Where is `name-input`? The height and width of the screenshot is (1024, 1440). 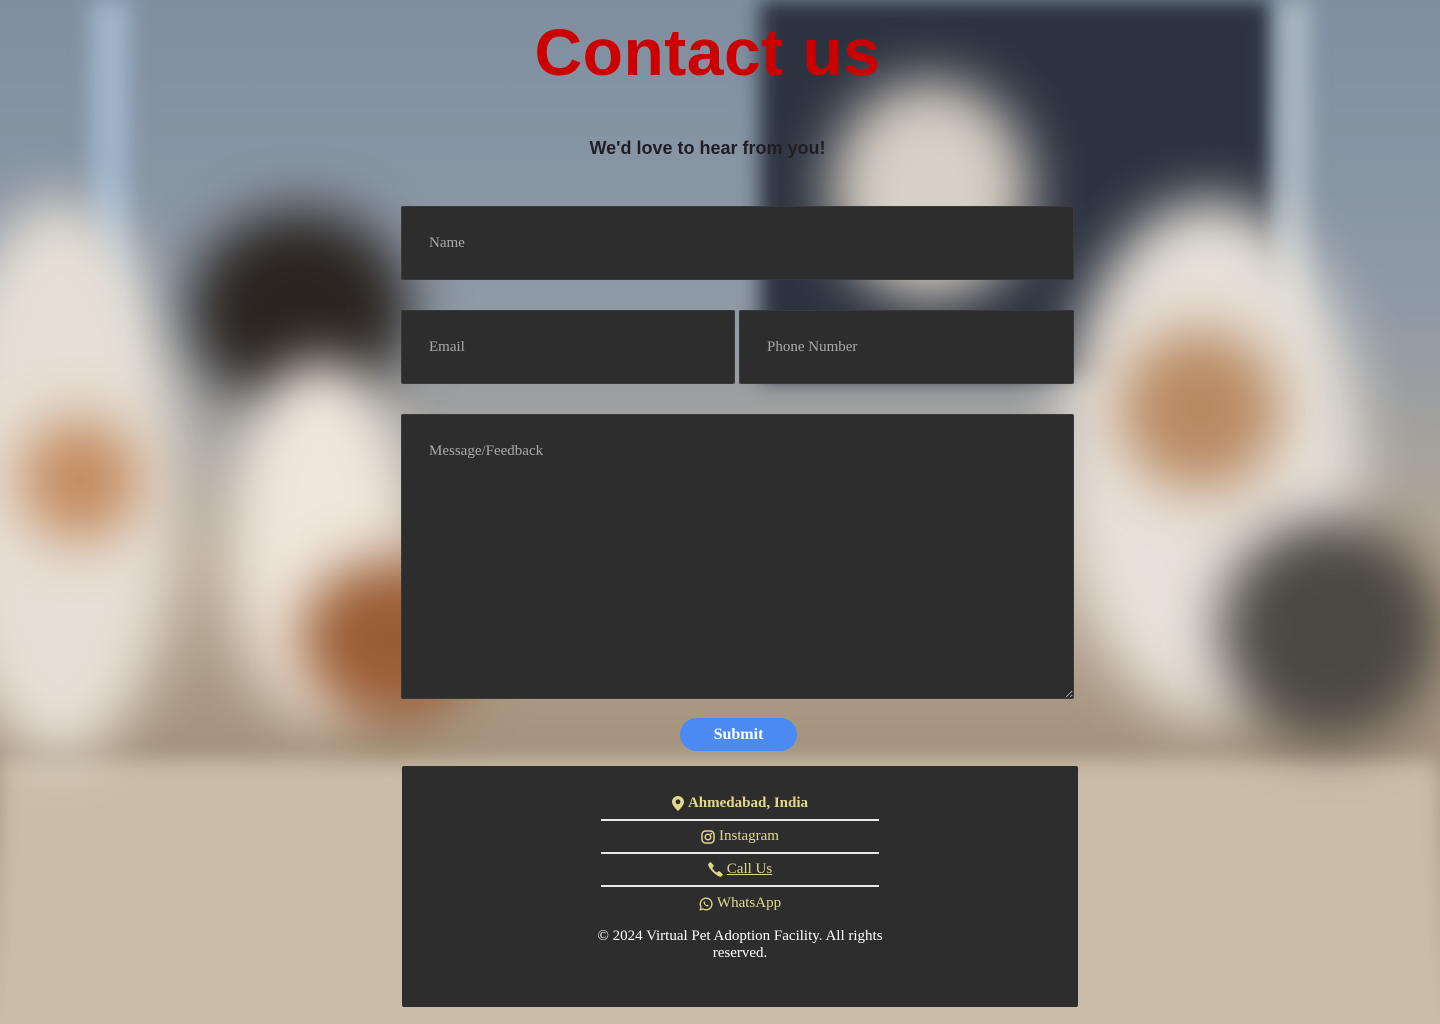
name-input is located at coordinates (737, 243).